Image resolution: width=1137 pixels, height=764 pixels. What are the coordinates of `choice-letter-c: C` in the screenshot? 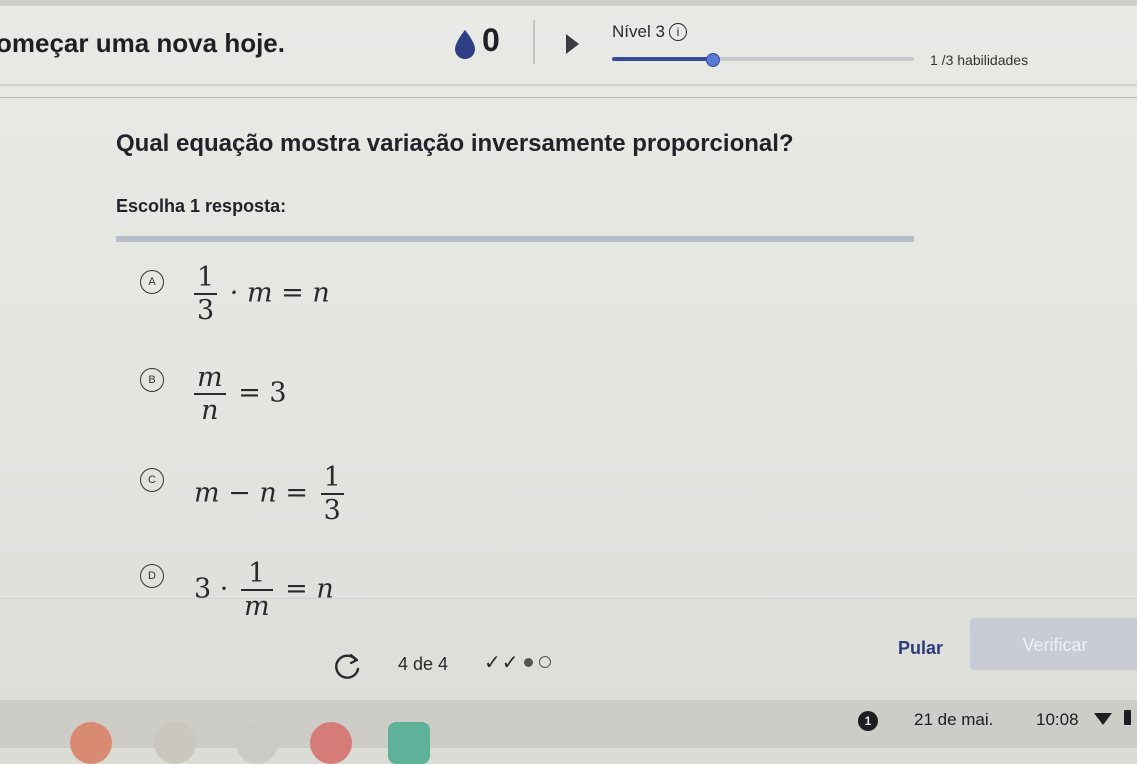 It's located at (152, 480).